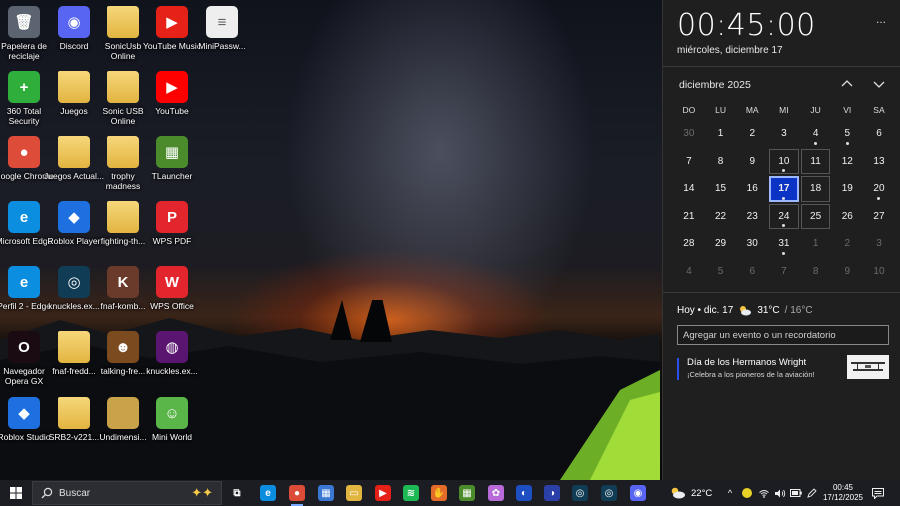 The width and height of the screenshot is (900, 506). I want to click on recycle-bin-icon: 🗑, so click(24, 22).